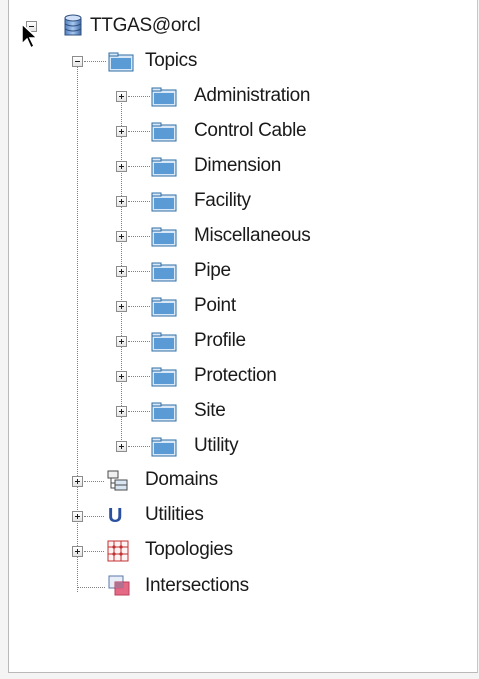 This screenshot has height=679, width=479. What do you see at coordinates (77, 551) in the screenshot?
I see `topologies-expand-toggle` at bounding box center [77, 551].